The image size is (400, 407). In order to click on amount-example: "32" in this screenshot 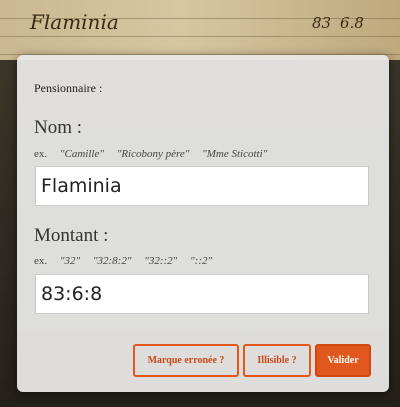, I will do `click(70, 261)`.